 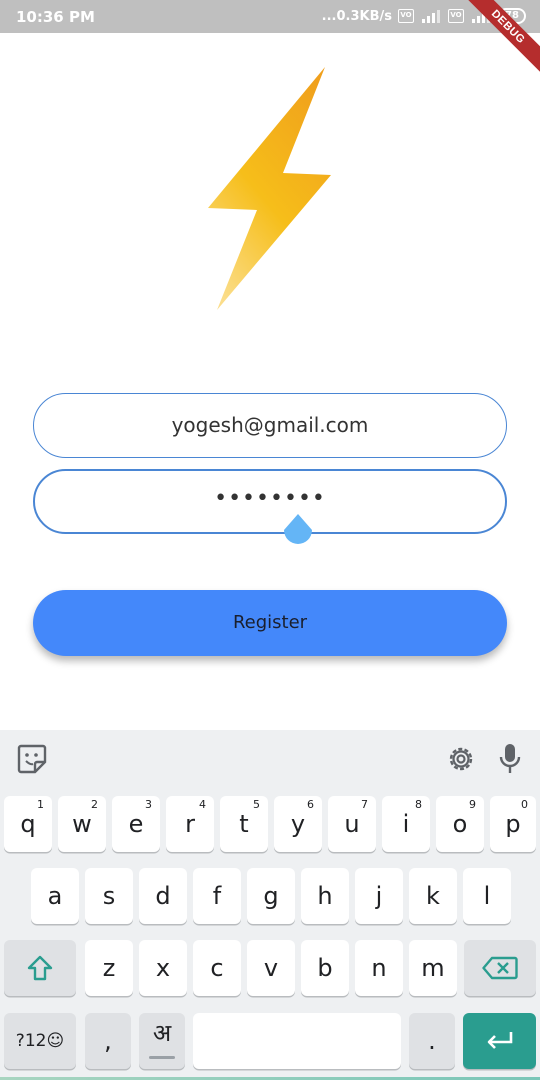 I want to click on key-label: o, so click(x=460, y=824).